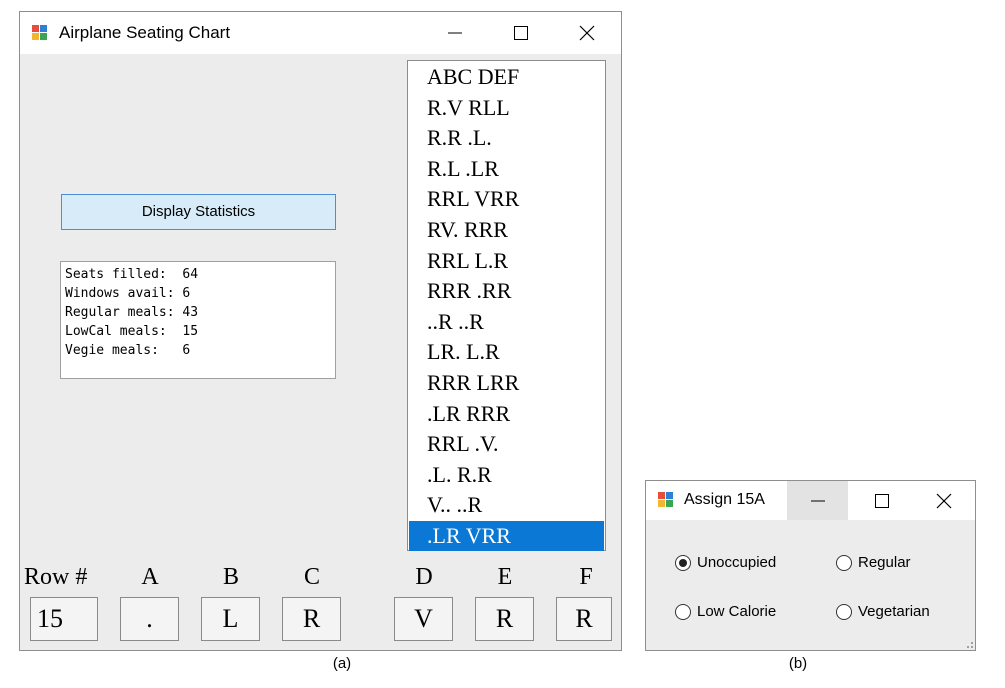 The width and height of the screenshot is (1005, 688). Describe the element at coordinates (506, 505) in the screenshot. I see `seat-list-item: V.. ..R` at that location.